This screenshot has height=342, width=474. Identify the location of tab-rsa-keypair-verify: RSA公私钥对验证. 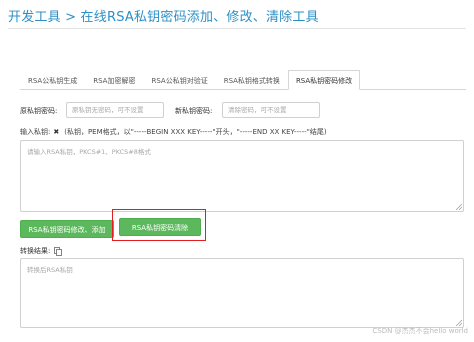
(179, 80).